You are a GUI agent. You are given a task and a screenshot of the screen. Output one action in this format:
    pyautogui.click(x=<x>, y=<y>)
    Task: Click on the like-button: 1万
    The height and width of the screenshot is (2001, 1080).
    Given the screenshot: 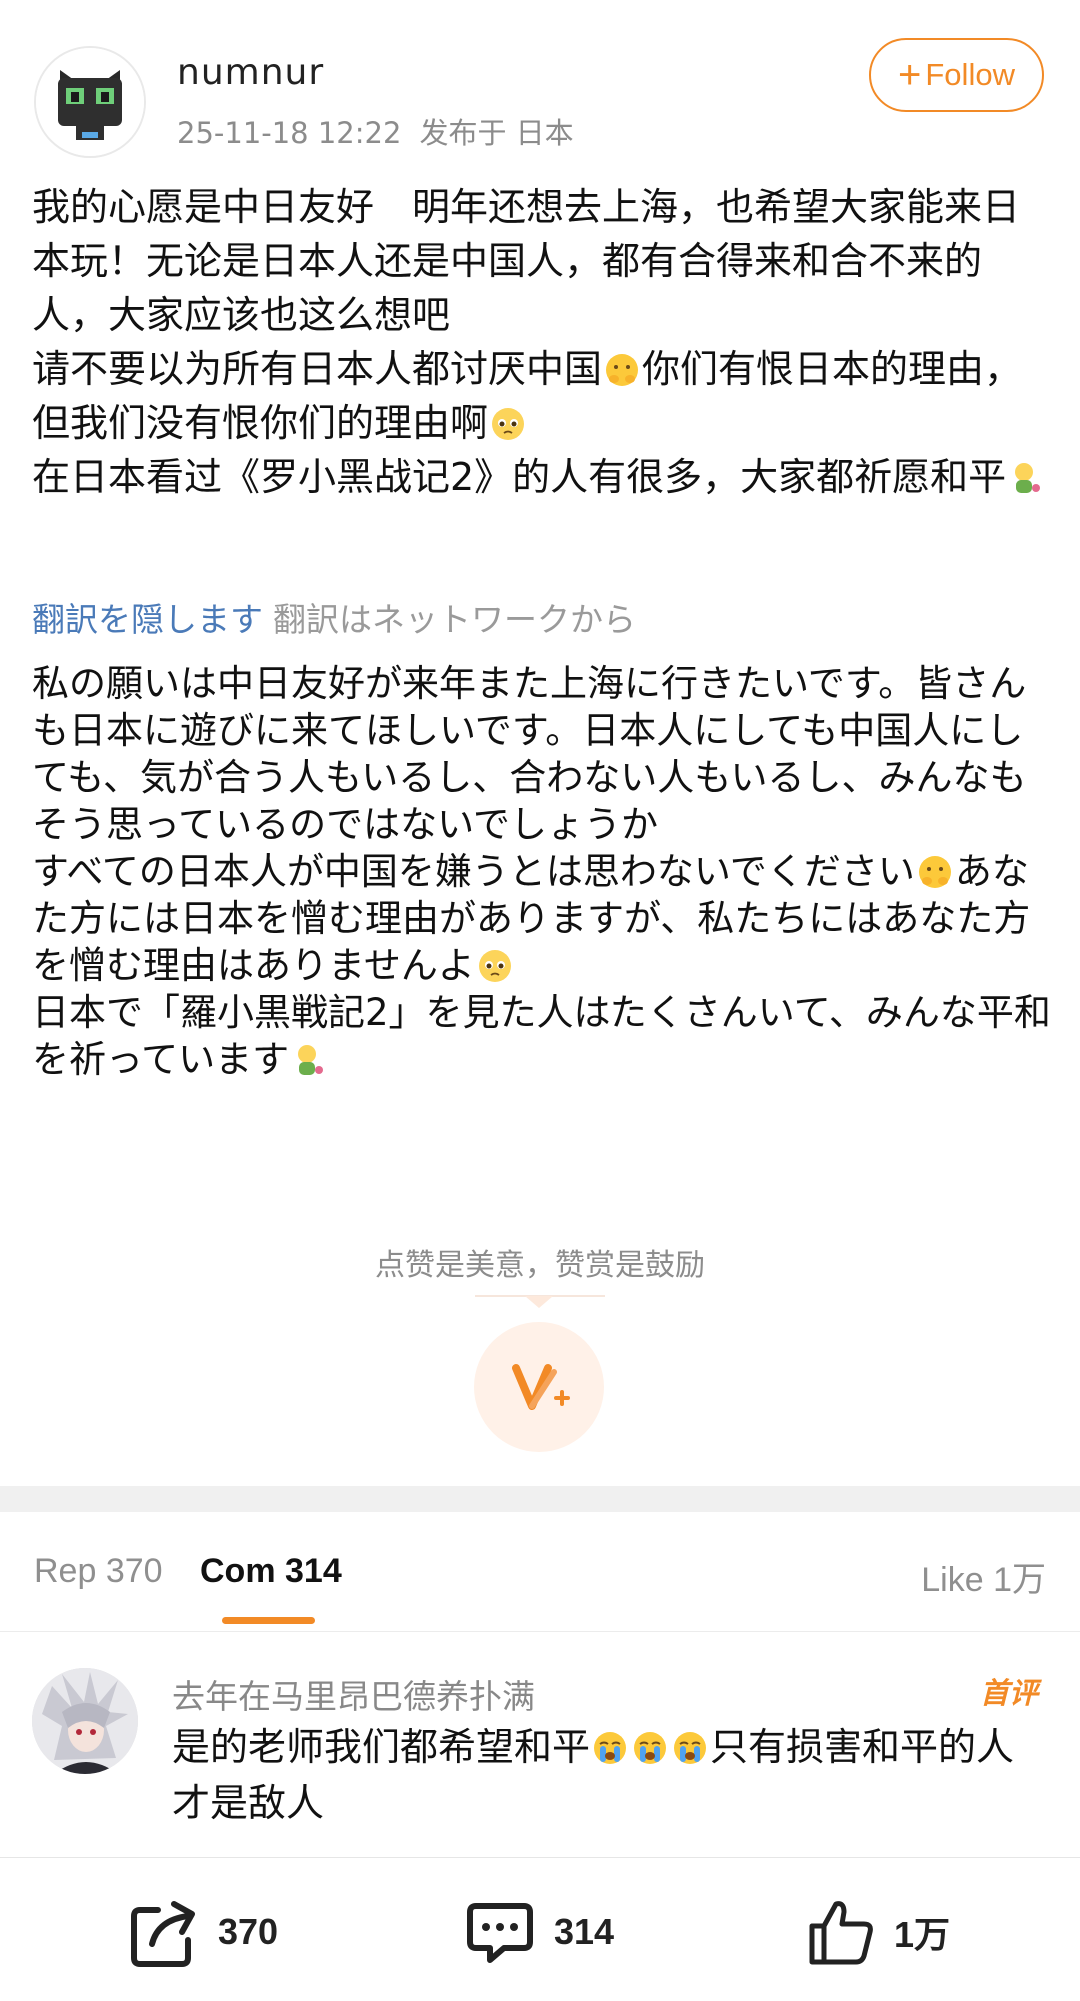 What is the action you would take?
    pyautogui.click(x=877, y=1932)
    